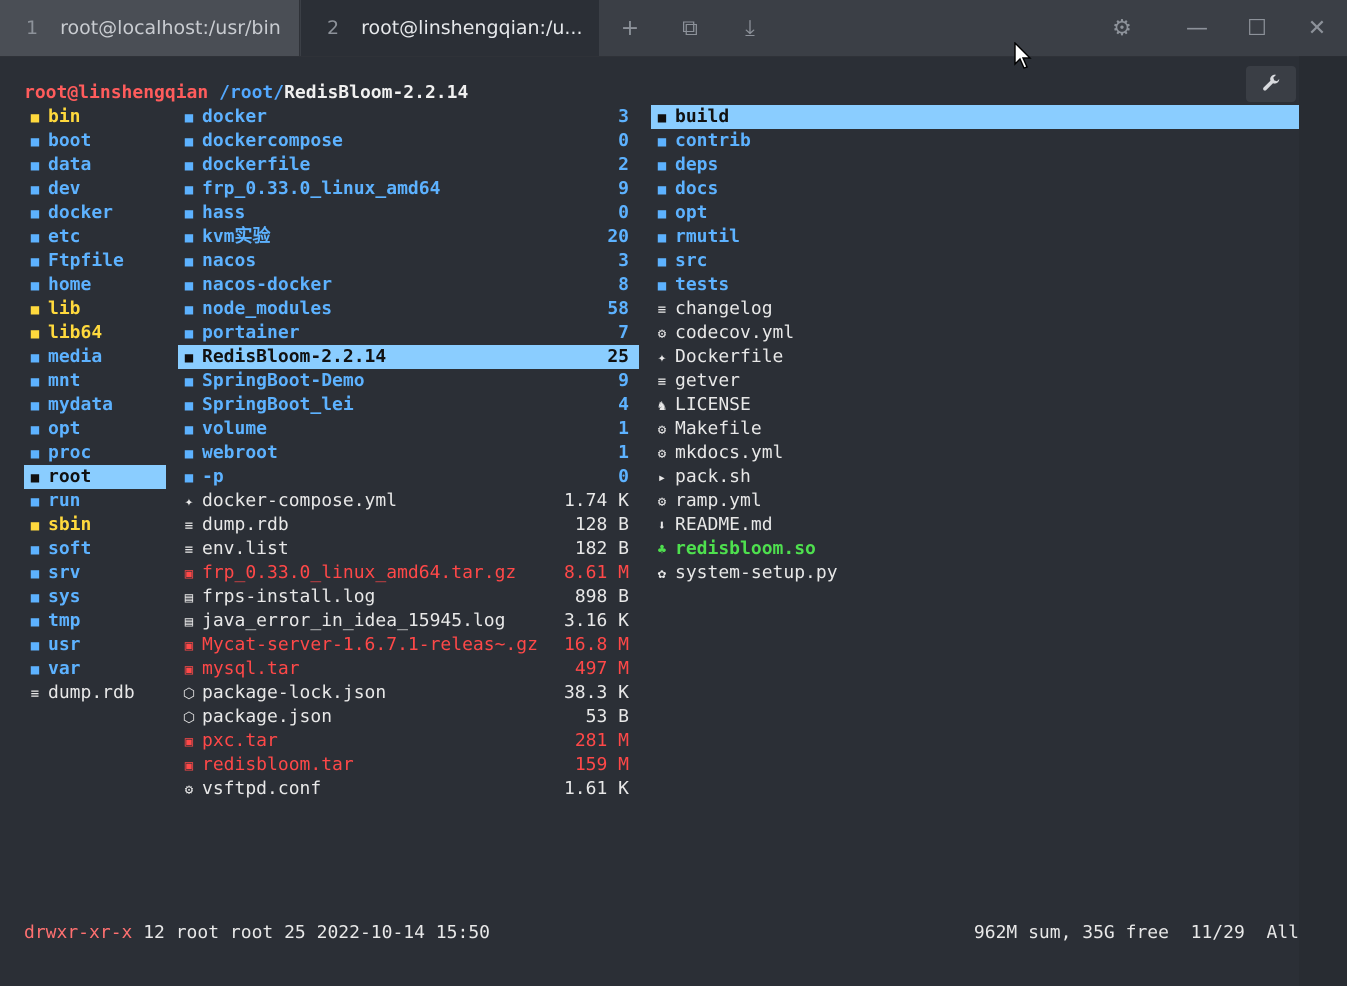  I want to click on prompt-current-dir: RedisBloom-2.2.14, so click(376, 92).